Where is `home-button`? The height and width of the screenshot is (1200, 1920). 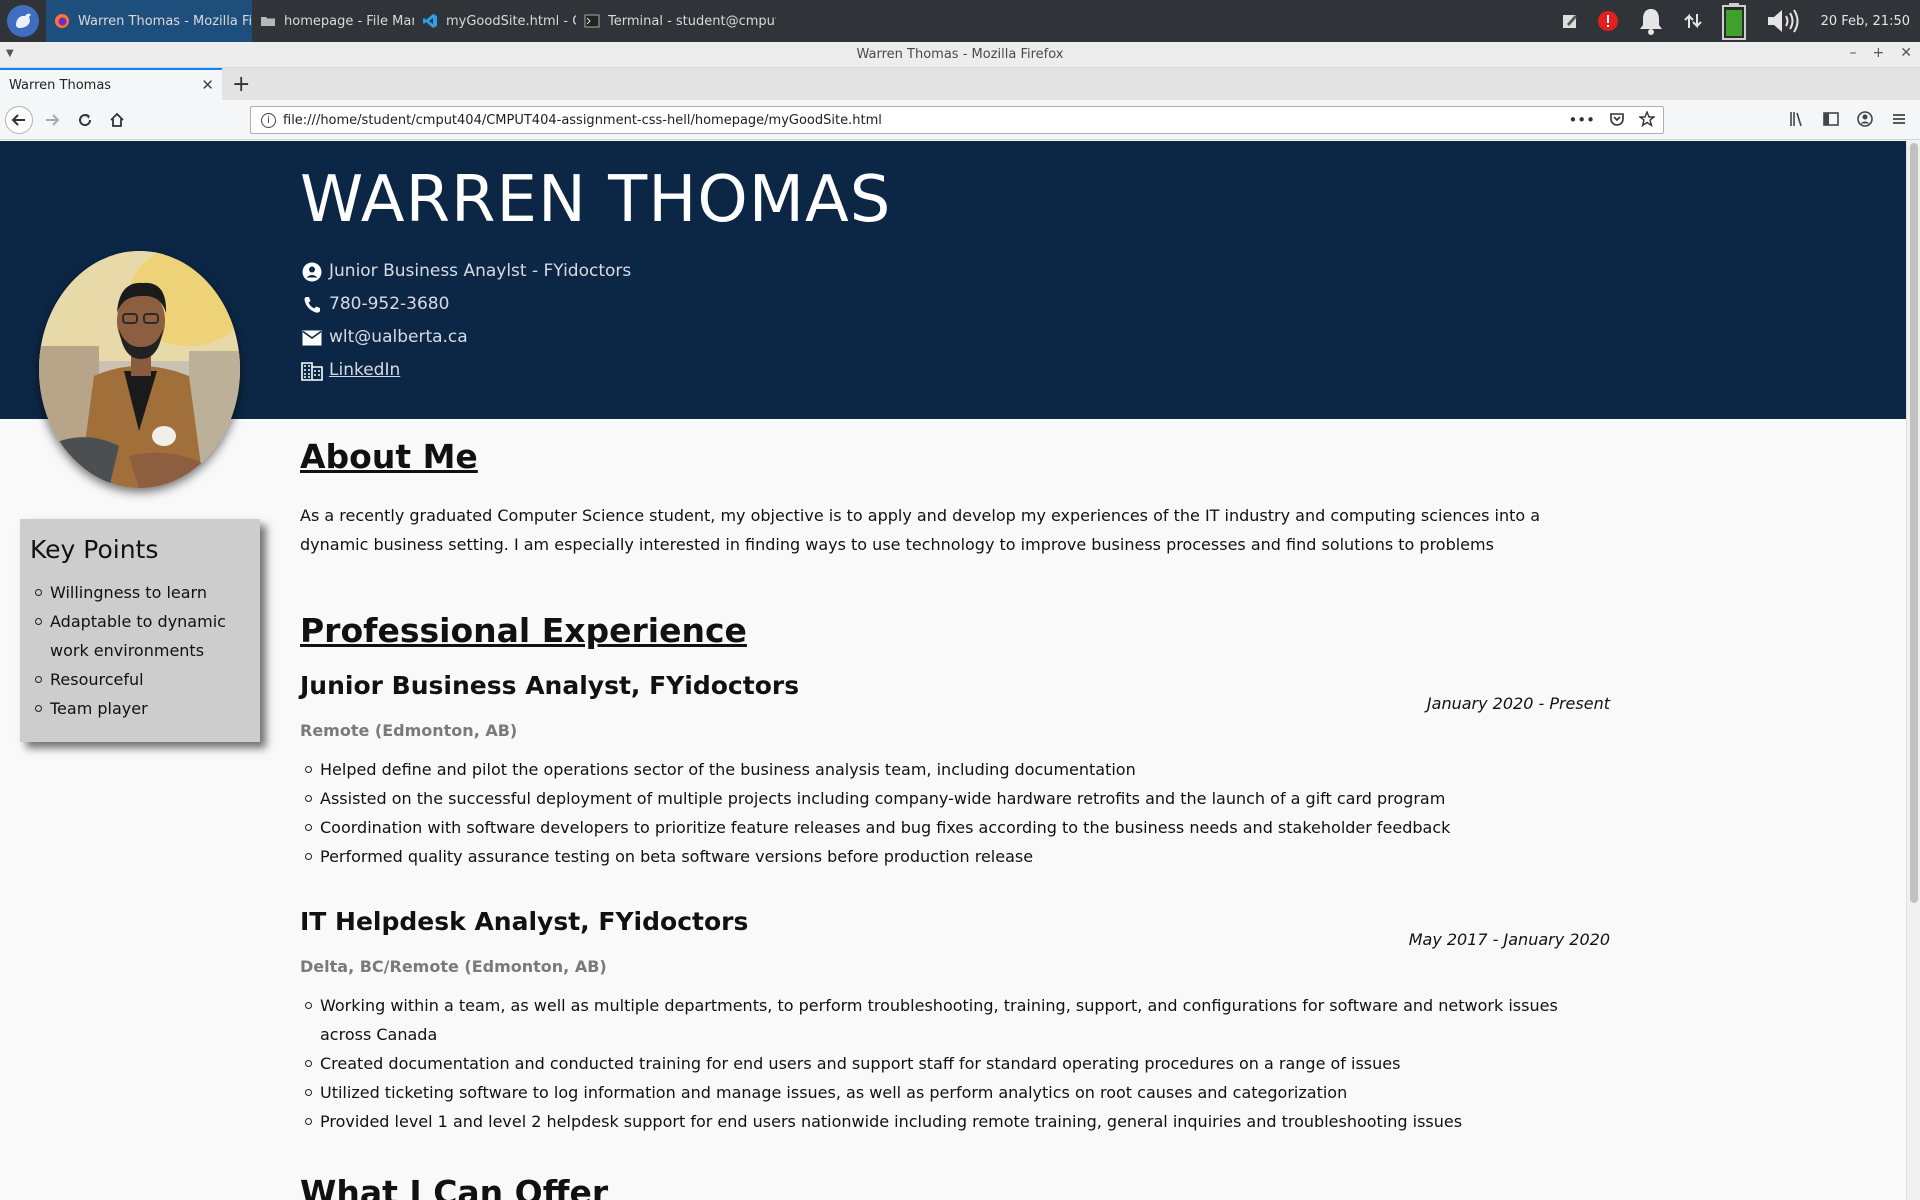
home-button is located at coordinates (117, 120).